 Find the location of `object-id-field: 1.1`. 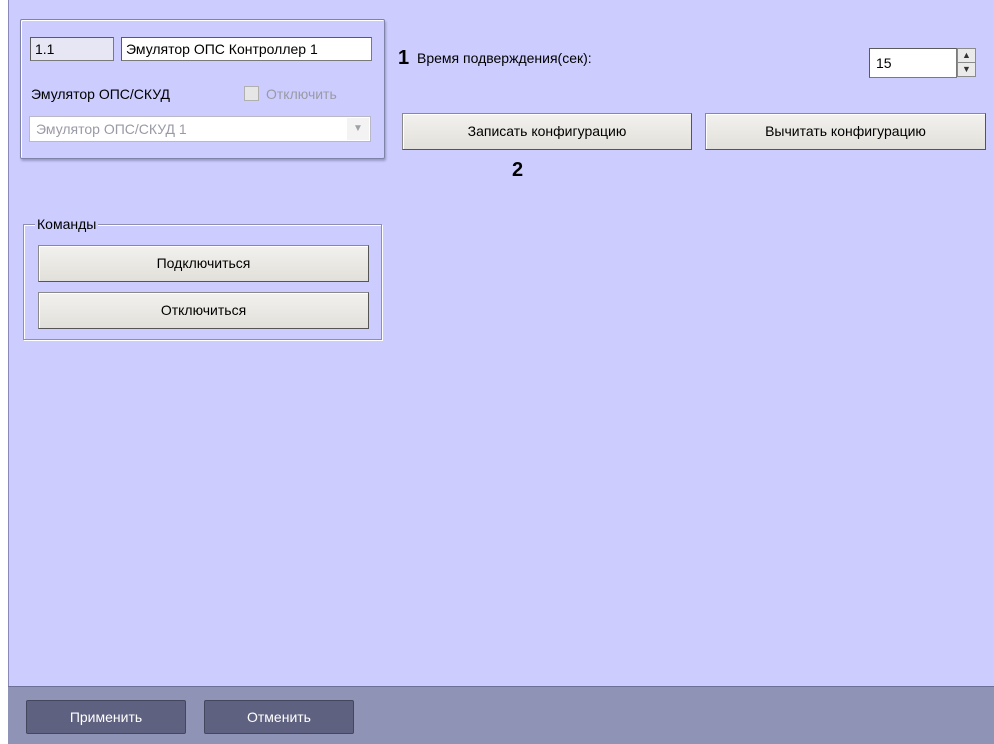

object-id-field: 1.1 is located at coordinates (72, 49).